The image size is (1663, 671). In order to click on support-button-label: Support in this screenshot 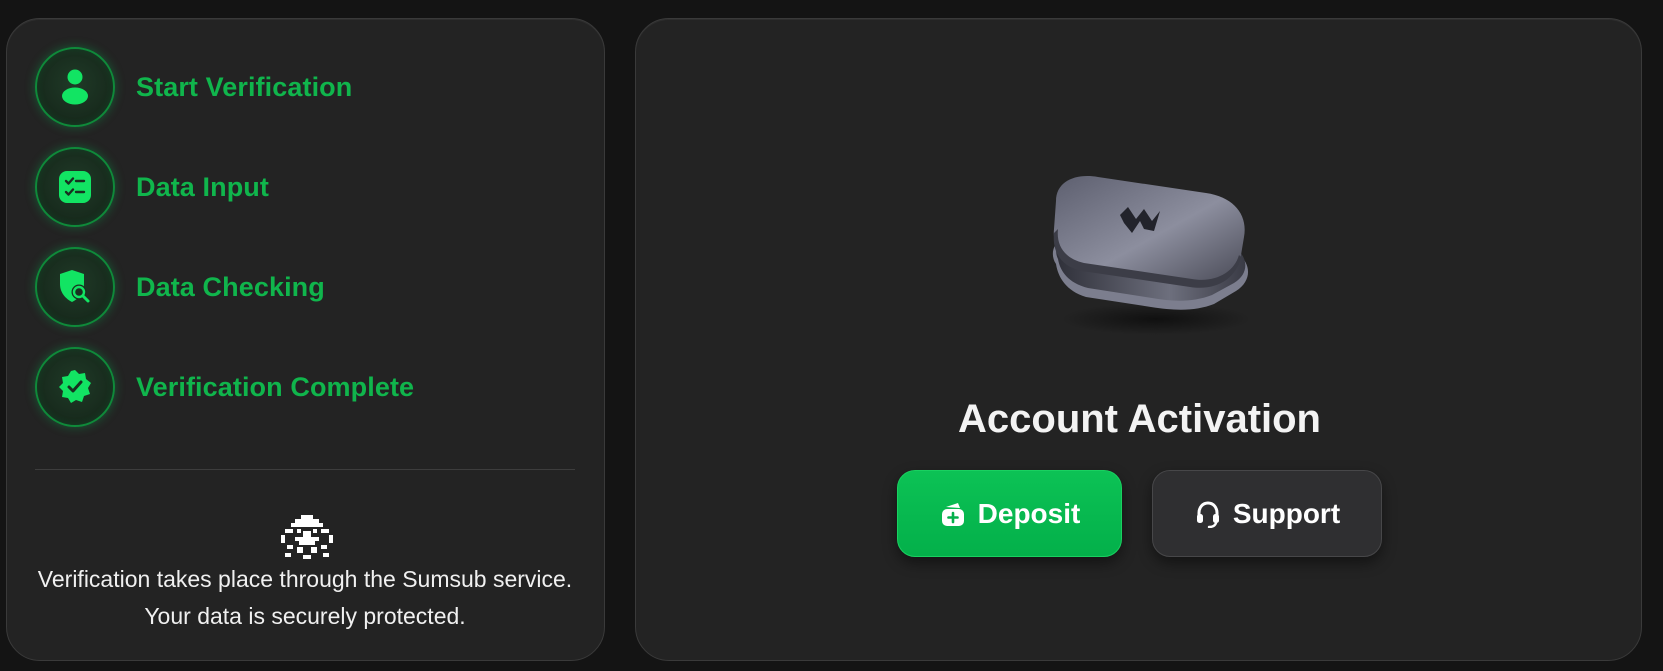, I will do `click(1286, 513)`.